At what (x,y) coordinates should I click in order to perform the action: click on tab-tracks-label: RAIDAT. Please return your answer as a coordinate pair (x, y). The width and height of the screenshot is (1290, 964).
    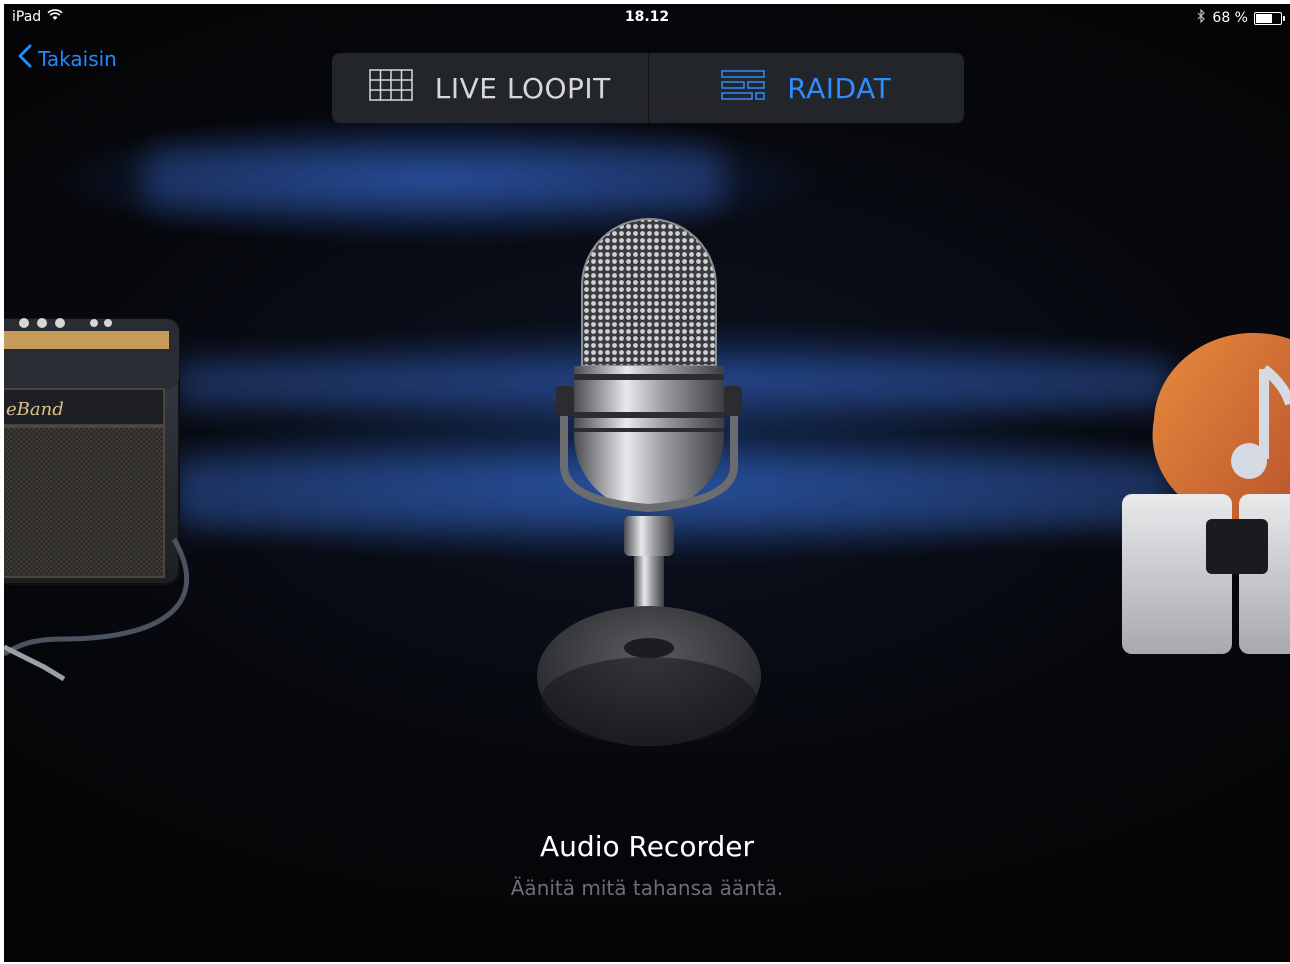
    Looking at the image, I should click on (839, 88).